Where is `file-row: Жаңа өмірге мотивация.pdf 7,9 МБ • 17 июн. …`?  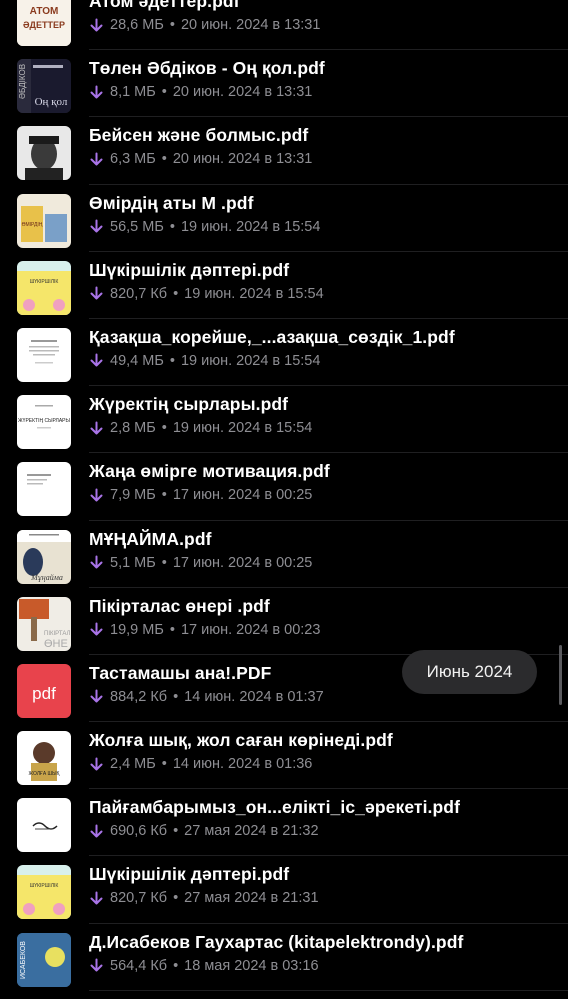 file-row: Жаңа өмірге мотивация.pdf 7,9 МБ • 17 июн. … is located at coordinates (284, 487).